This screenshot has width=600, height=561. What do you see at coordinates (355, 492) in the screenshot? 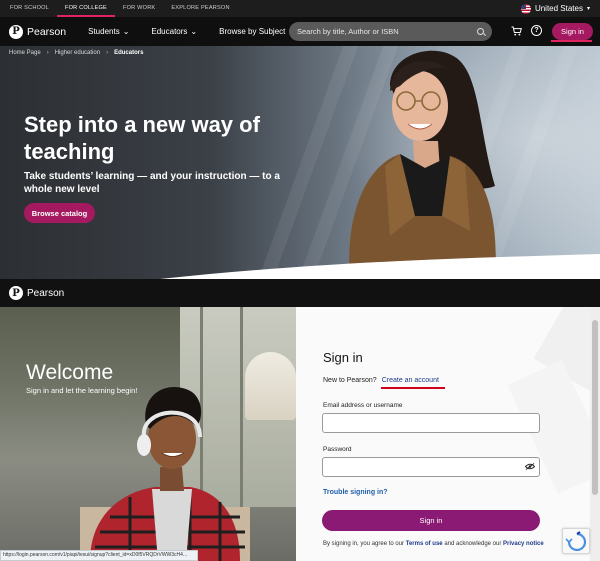
I see `trouble-signing-in-link: Trouble signing in?` at bounding box center [355, 492].